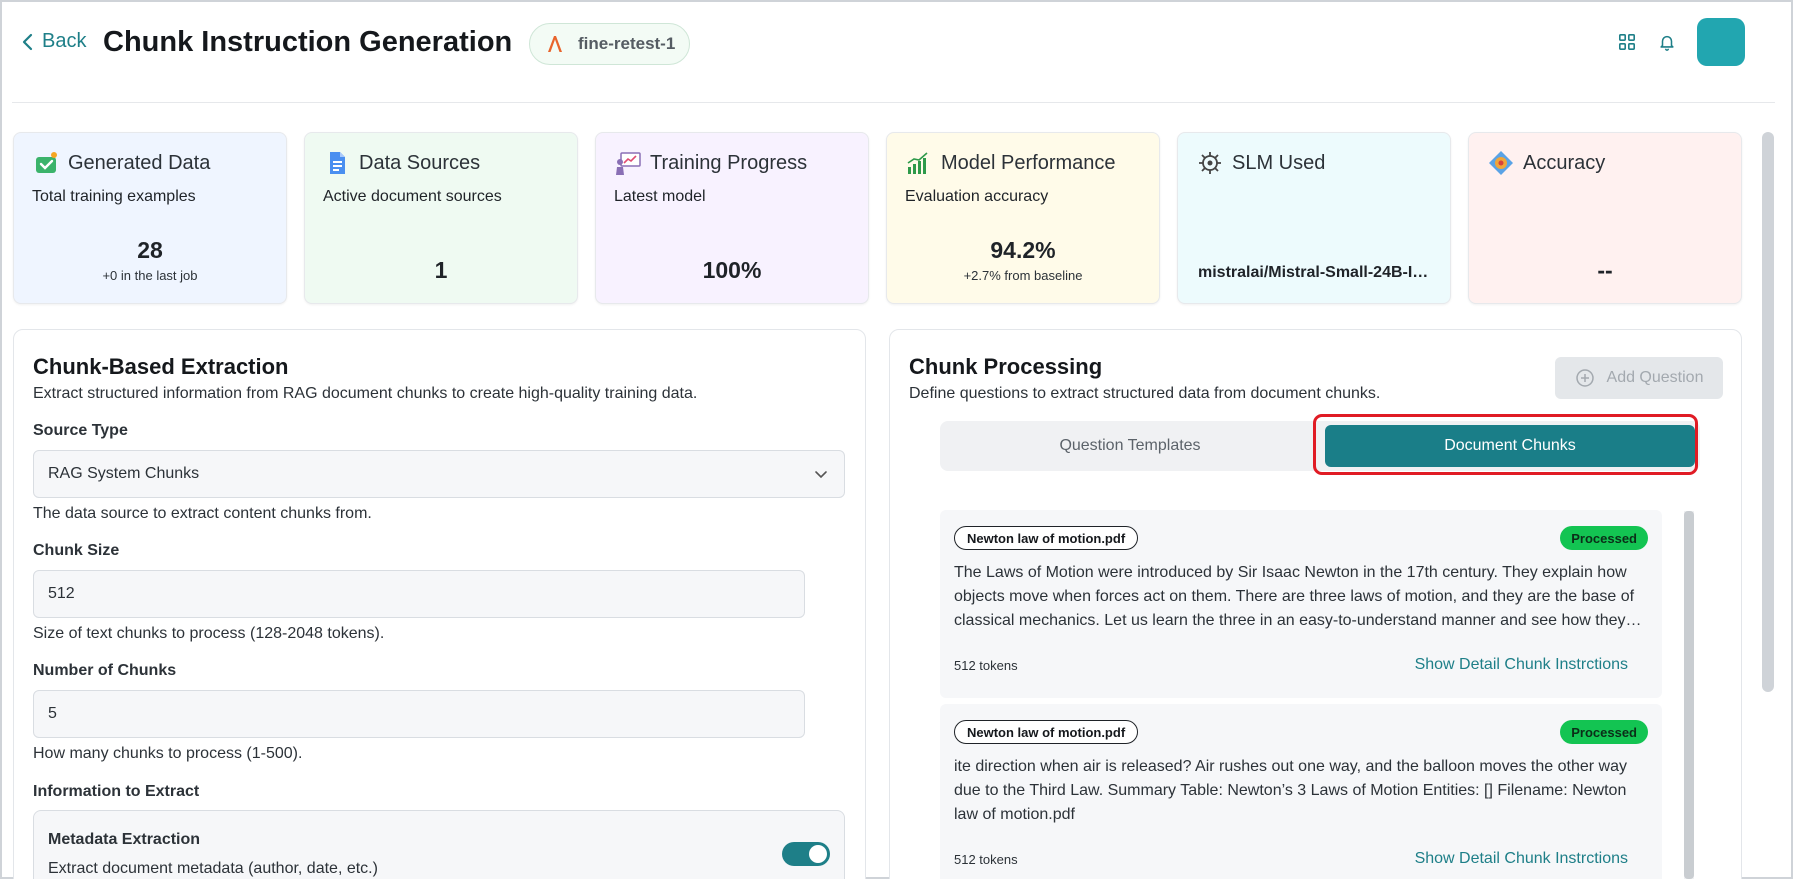 The image size is (1793, 879). Describe the element at coordinates (977, 196) in the screenshot. I see `stat-subtitle: Evaluation accuracy` at that location.